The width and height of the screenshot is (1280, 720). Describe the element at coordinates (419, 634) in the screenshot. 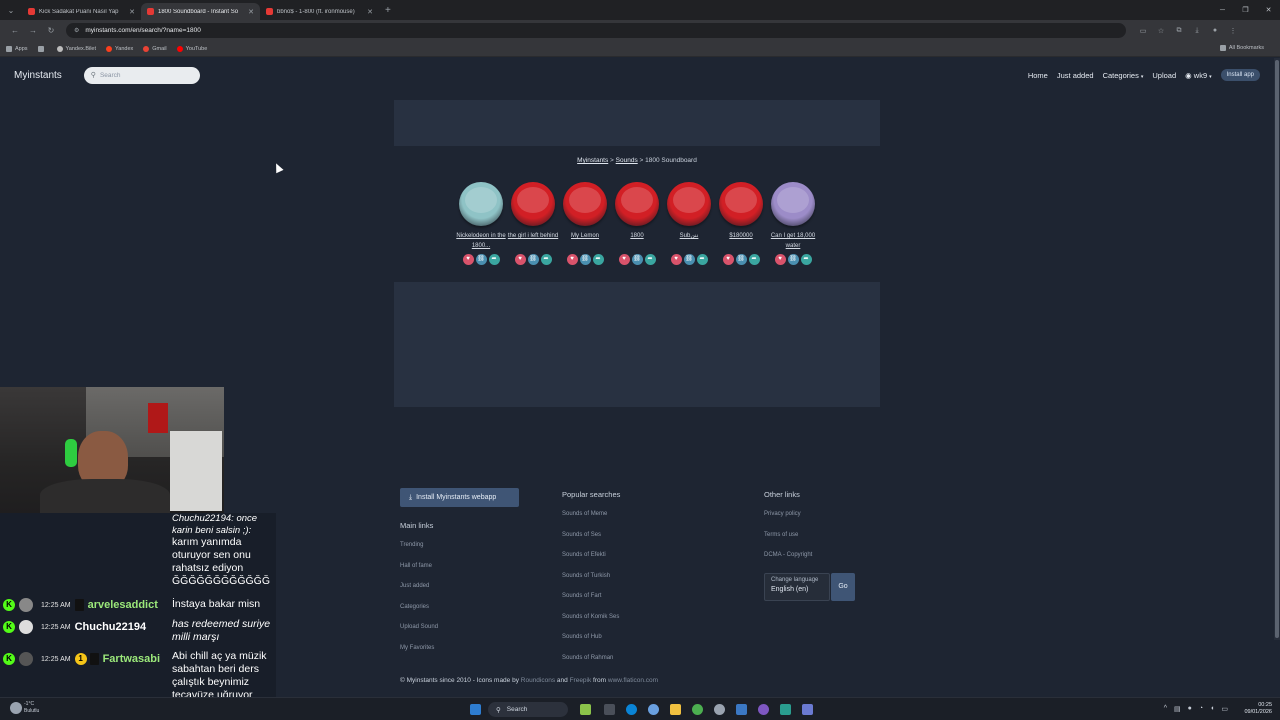

I see `footer-link-upload-sound: Upload Sound` at that location.